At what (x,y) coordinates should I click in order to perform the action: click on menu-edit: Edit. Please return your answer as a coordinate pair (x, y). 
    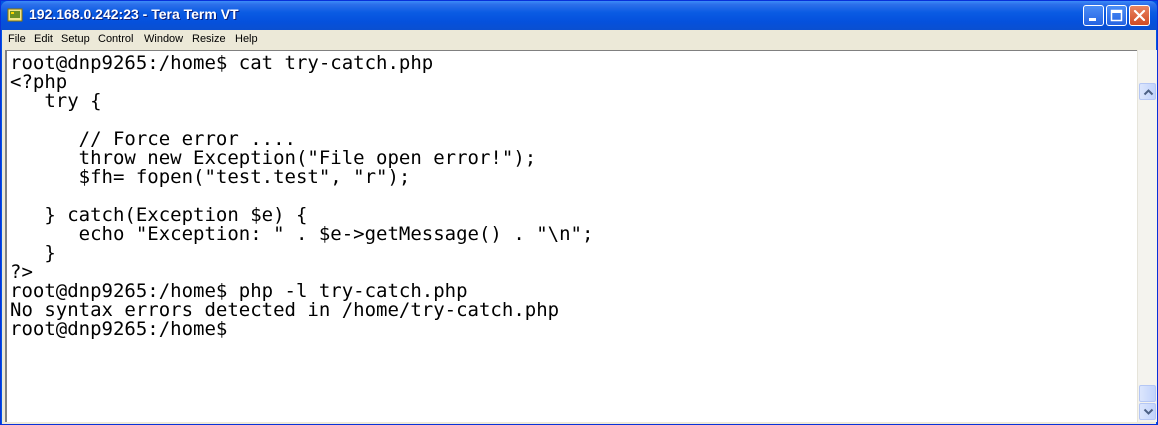
    Looking at the image, I should click on (43, 39).